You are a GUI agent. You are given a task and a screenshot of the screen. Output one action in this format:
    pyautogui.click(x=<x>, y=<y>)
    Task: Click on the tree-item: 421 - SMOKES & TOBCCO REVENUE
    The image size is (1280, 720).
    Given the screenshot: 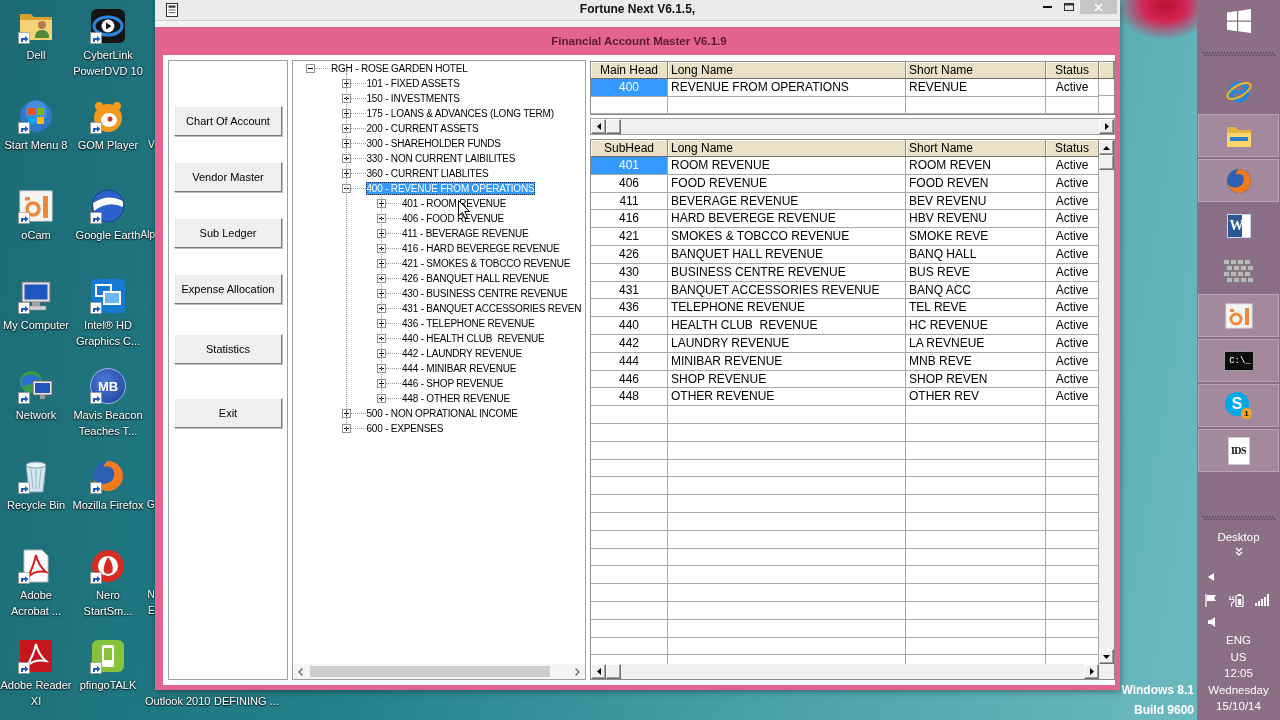 What is the action you would take?
    pyautogui.click(x=486, y=263)
    